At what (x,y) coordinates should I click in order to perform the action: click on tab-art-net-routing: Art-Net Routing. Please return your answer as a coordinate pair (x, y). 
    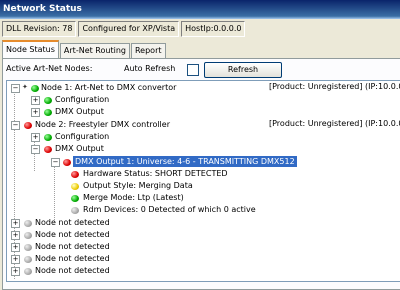
    Looking at the image, I should click on (94, 50).